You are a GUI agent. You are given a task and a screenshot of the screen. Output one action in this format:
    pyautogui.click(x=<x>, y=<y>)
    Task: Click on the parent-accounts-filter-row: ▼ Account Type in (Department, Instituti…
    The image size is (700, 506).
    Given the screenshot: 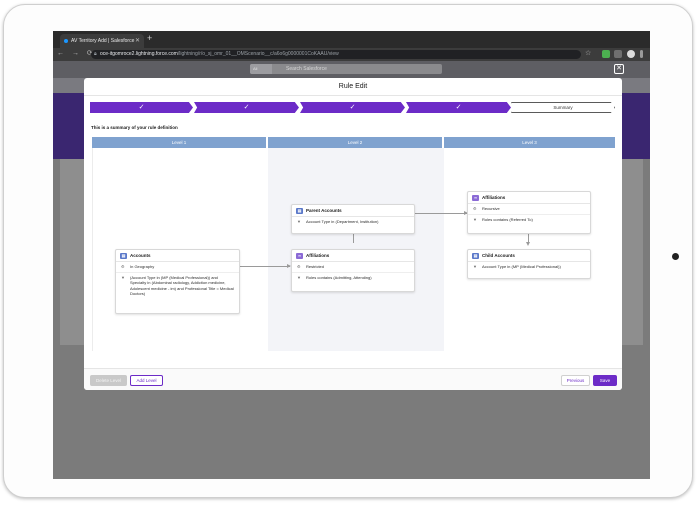 What is the action you would take?
    pyautogui.click(x=353, y=222)
    